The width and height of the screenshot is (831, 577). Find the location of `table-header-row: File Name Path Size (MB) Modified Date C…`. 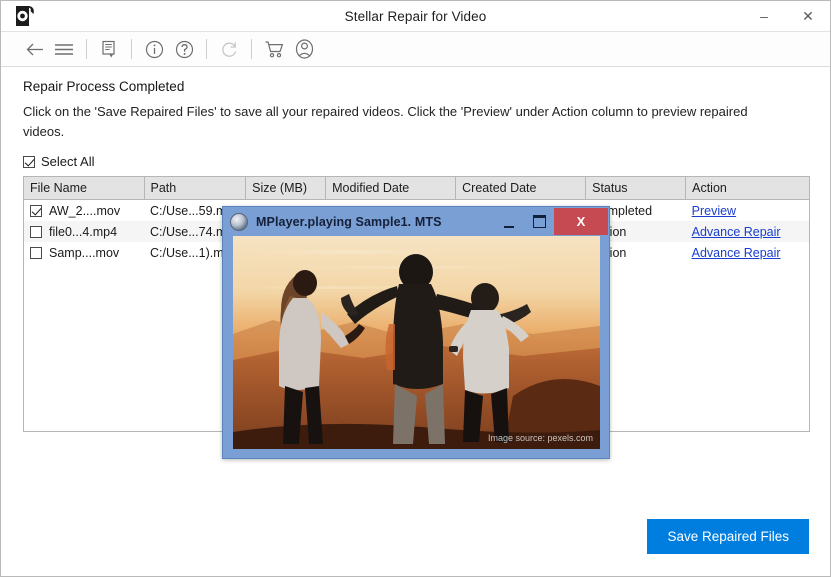

table-header-row: File Name Path Size (MB) Modified Date C… is located at coordinates (416, 189).